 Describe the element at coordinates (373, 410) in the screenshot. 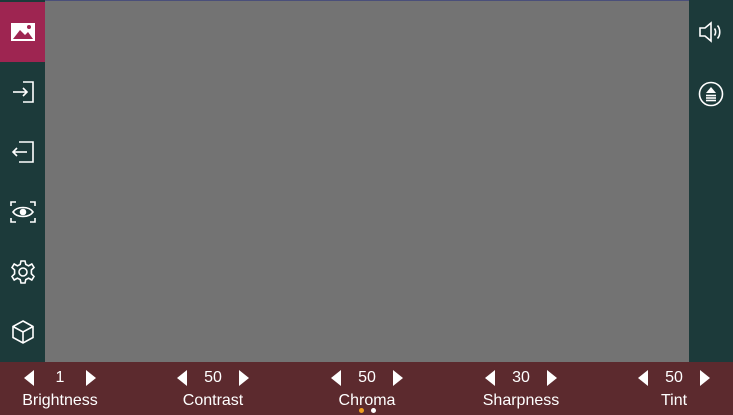

I see `page-dot` at that location.